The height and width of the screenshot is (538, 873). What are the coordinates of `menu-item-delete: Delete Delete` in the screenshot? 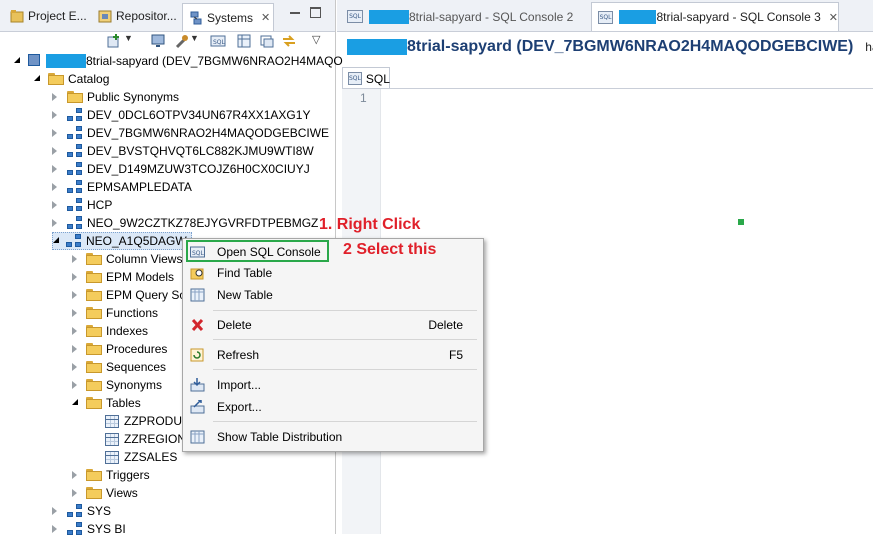 It's located at (333, 325).